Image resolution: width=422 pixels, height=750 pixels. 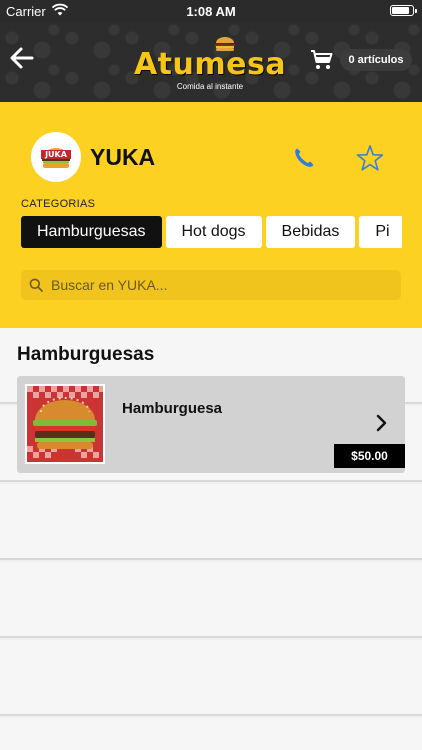 I want to click on back-arrow-icon, so click(x=22, y=58).